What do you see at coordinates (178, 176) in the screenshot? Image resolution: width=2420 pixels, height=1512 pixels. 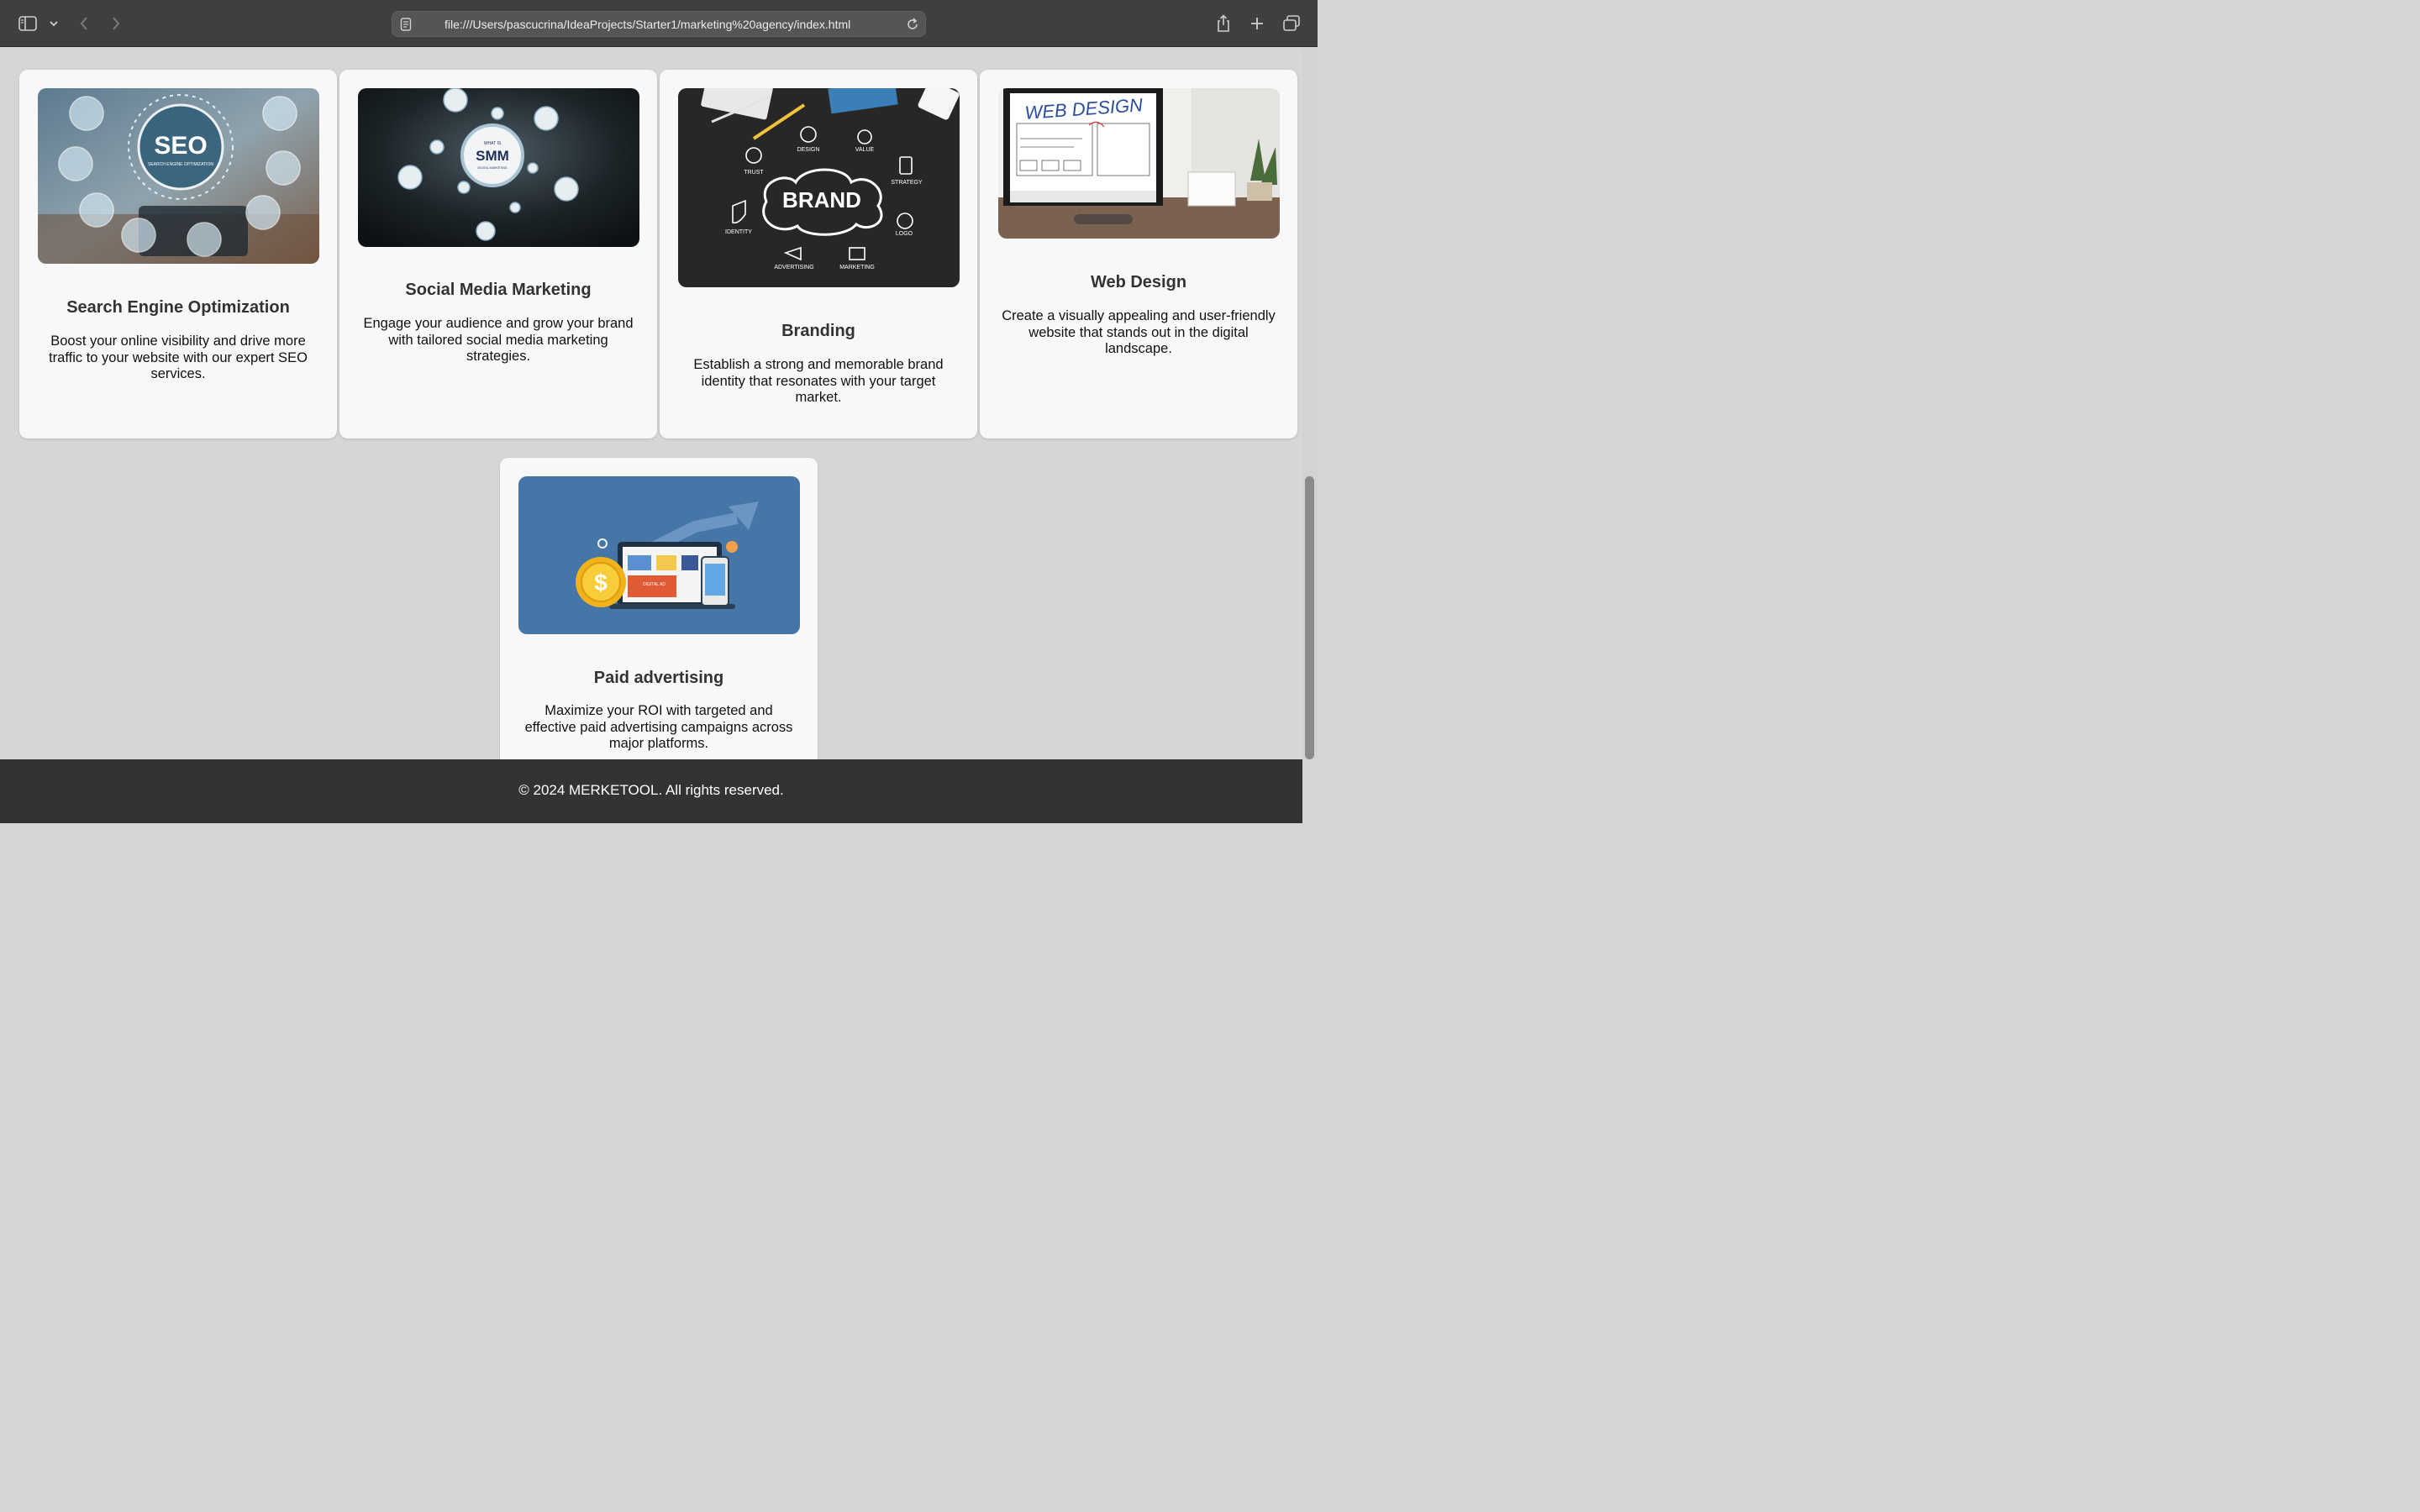 I see `seo-image: SEO SEARCH ENGINE OPTIMIZATION` at bounding box center [178, 176].